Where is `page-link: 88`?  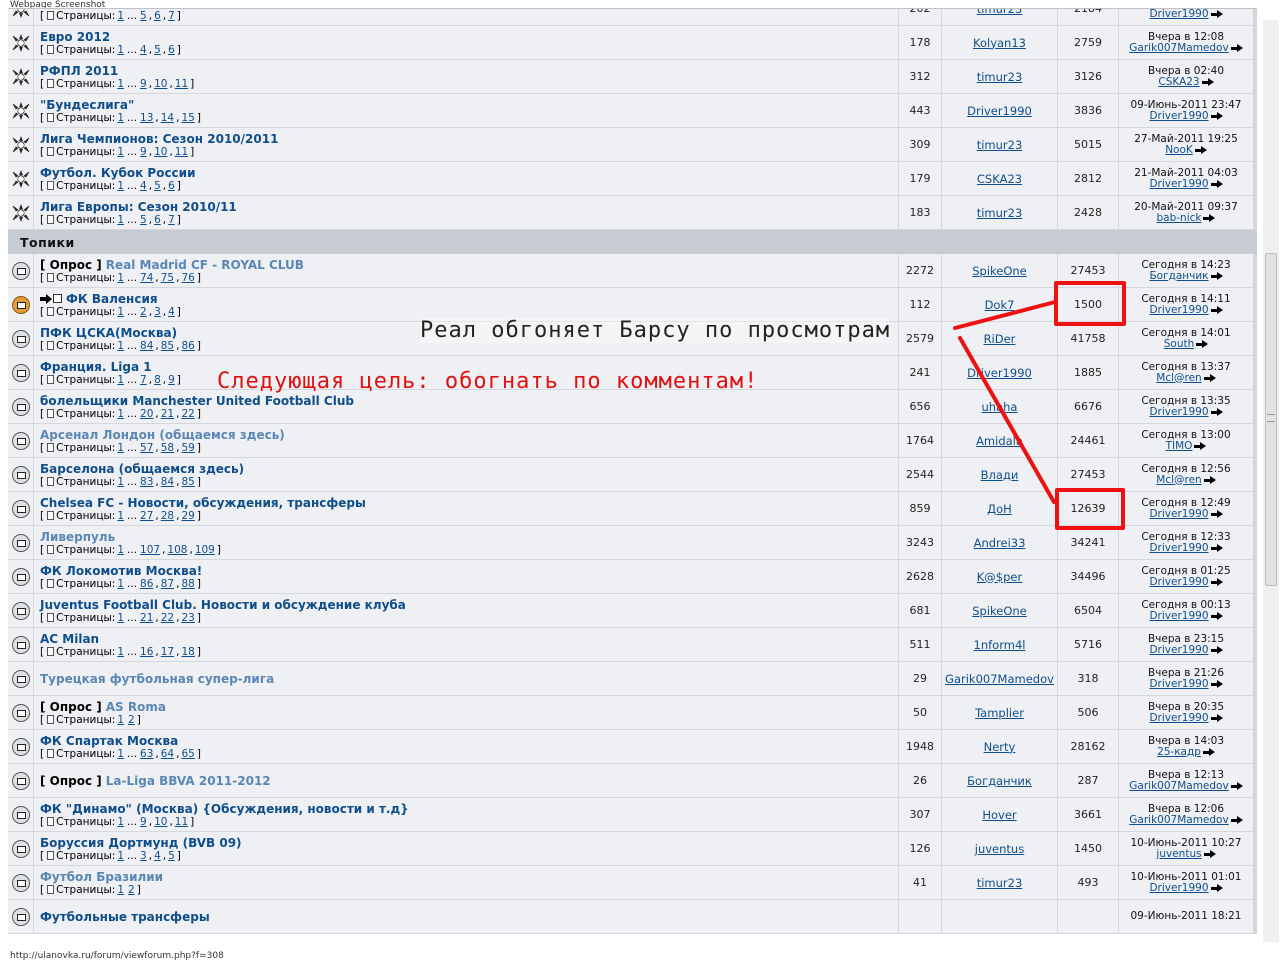
page-link: 88 is located at coordinates (187, 584).